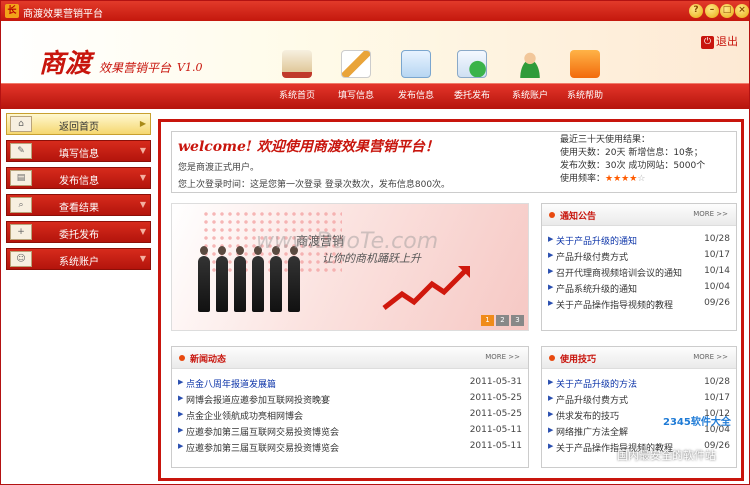 The width and height of the screenshot is (750, 485). What do you see at coordinates (639, 290) in the screenshot?
I see `list-item: ▶ 产品系统升级的通知 10/04` at bounding box center [639, 290].